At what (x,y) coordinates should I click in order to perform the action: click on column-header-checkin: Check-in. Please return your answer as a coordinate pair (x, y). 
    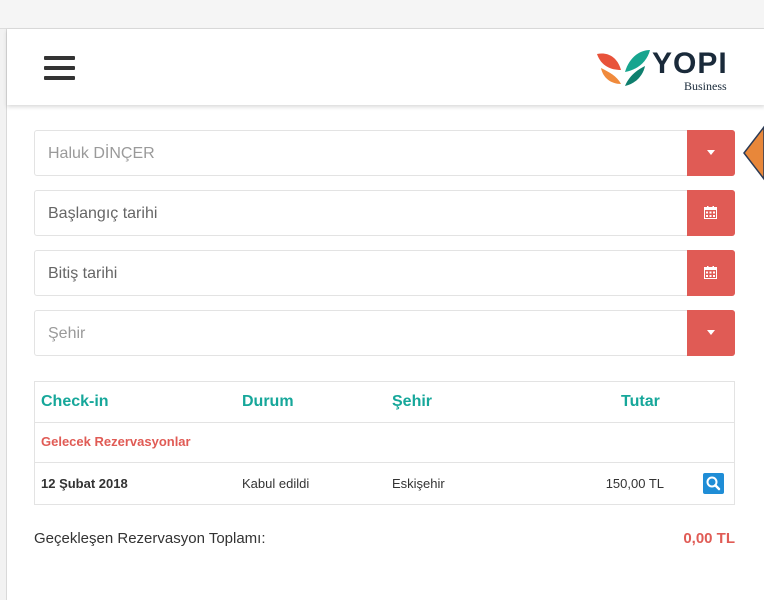
    Looking at the image, I should click on (75, 402).